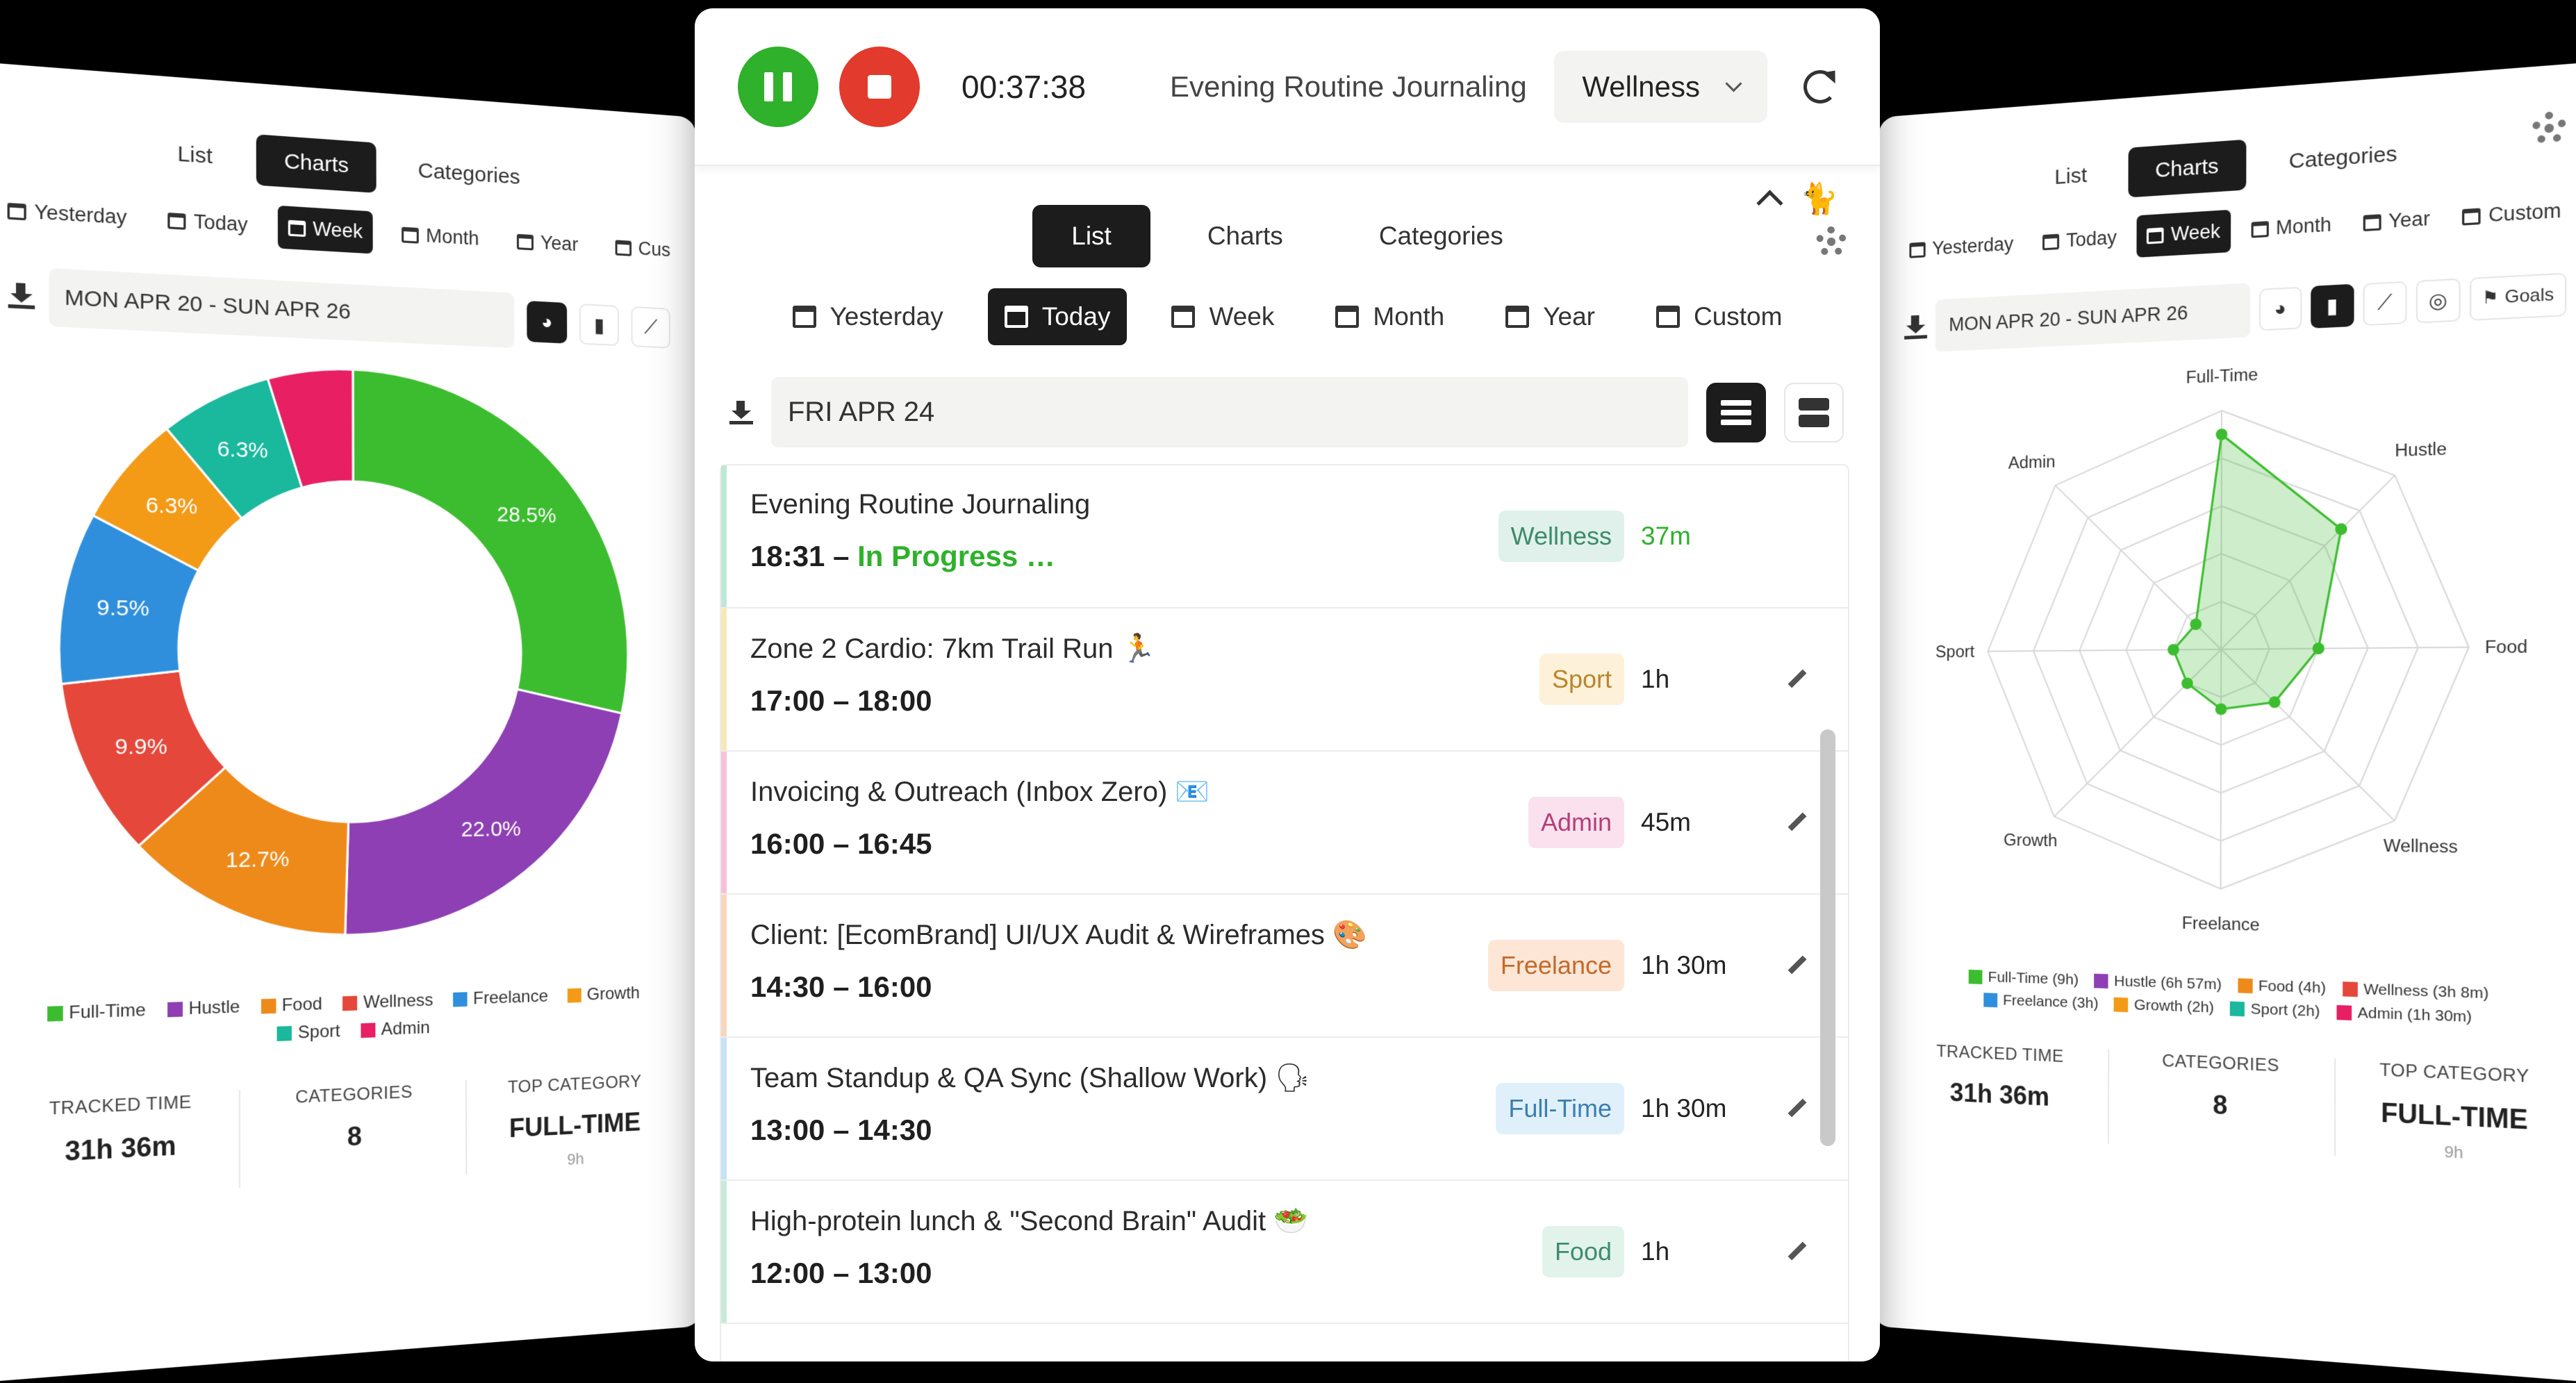 The height and width of the screenshot is (1383, 2576). What do you see at coordinates (1091, 236) in the screenshot?
I see `tab-list: List` at bounding box center [1091, 236].